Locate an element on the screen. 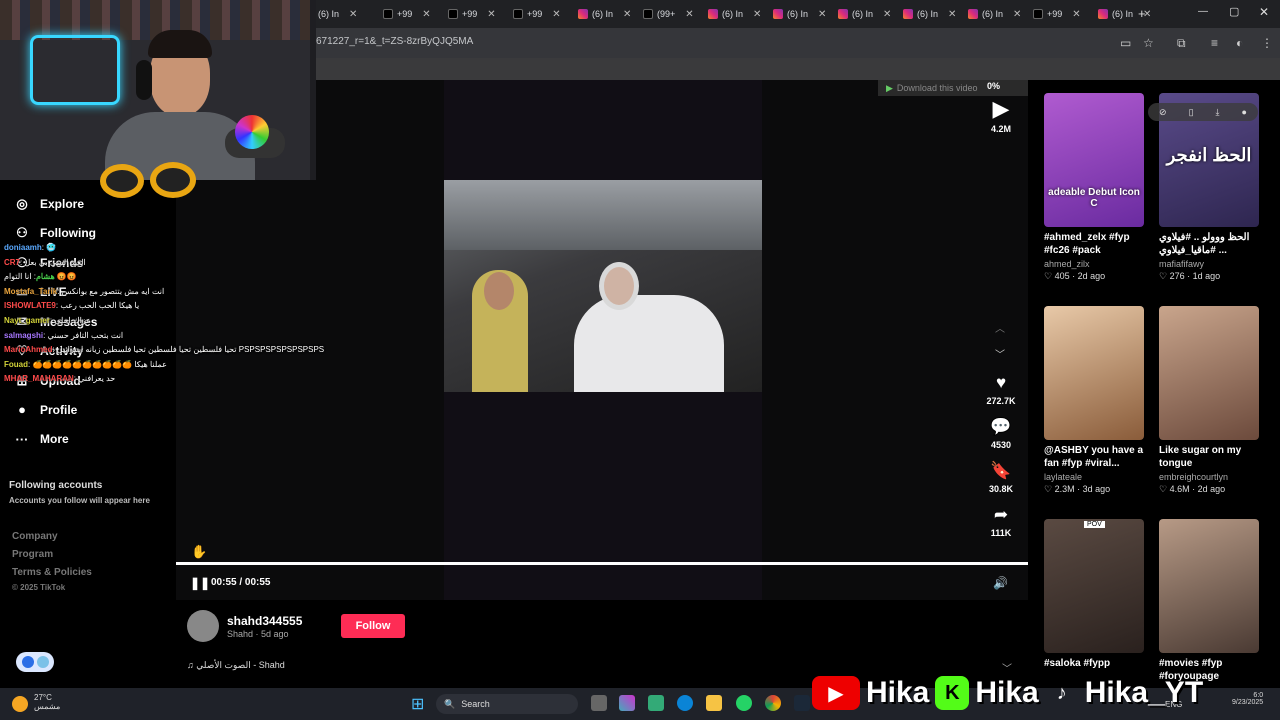 The height and width of the screenshot is (720, 1280). video-thumbnail: POV is located at coordinates (1094, 586).